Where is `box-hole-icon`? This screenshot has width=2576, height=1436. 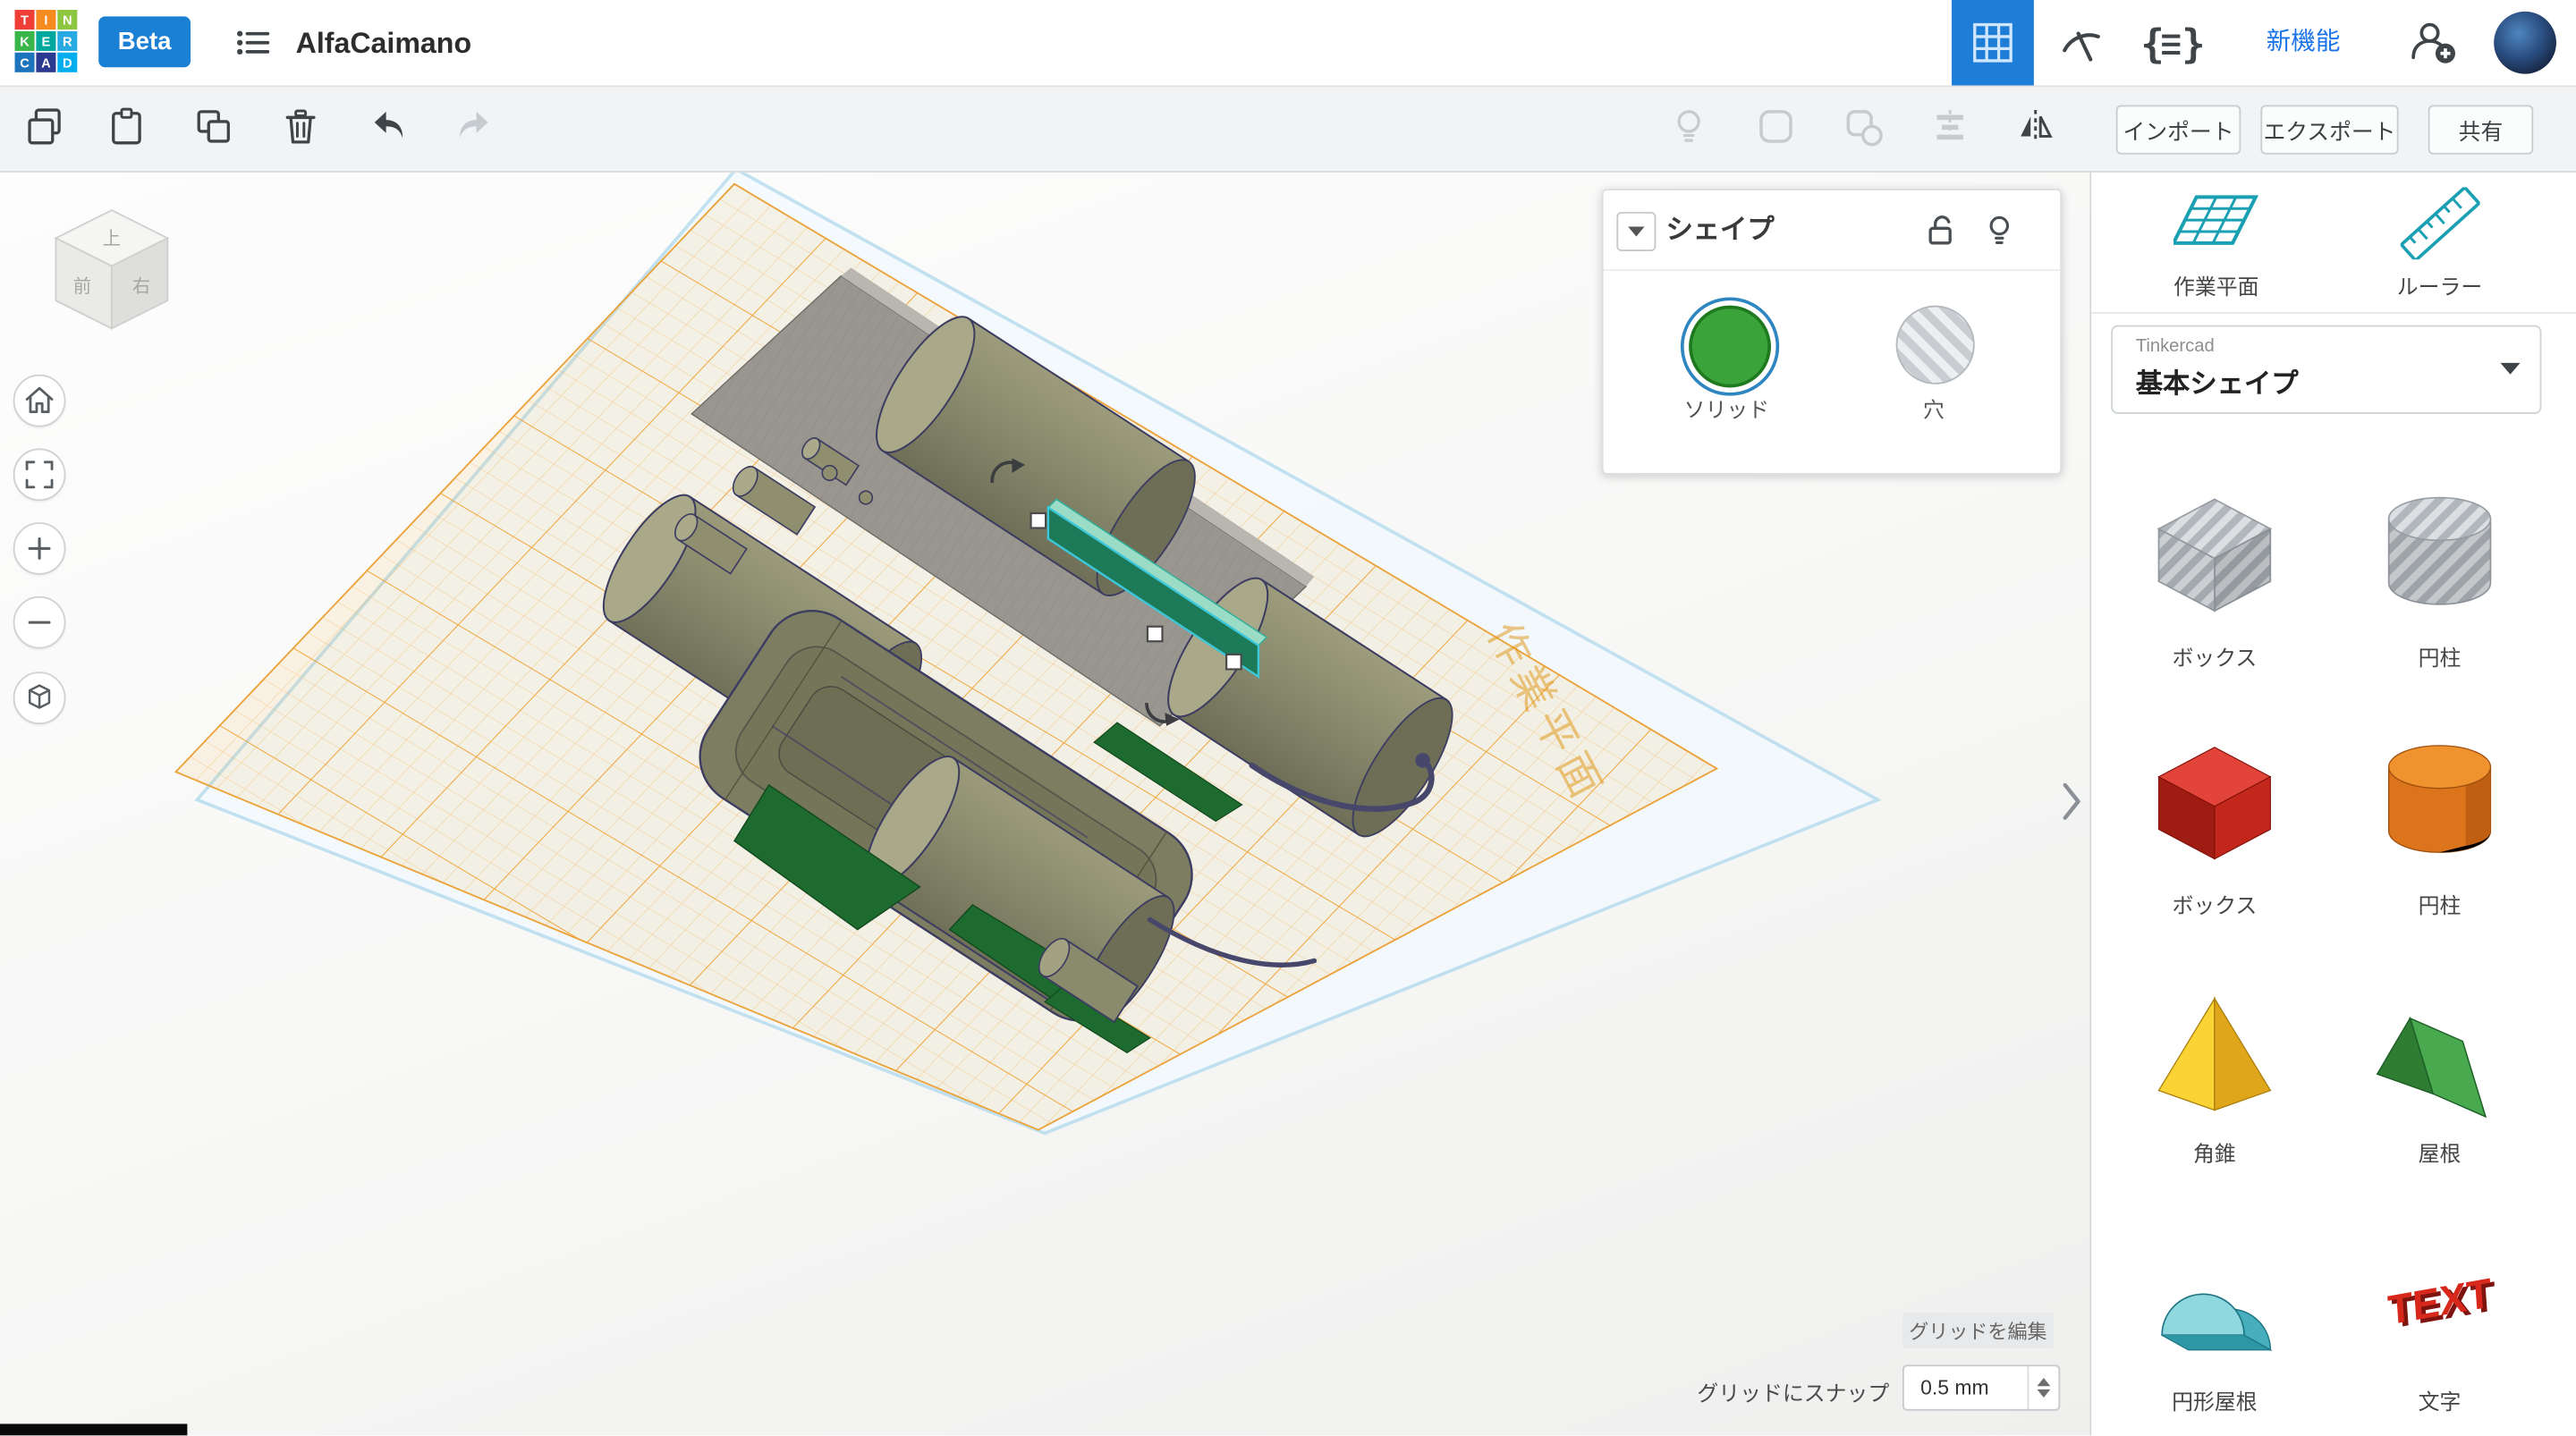
box-hole-icon is located at coordinates (2215, 555).